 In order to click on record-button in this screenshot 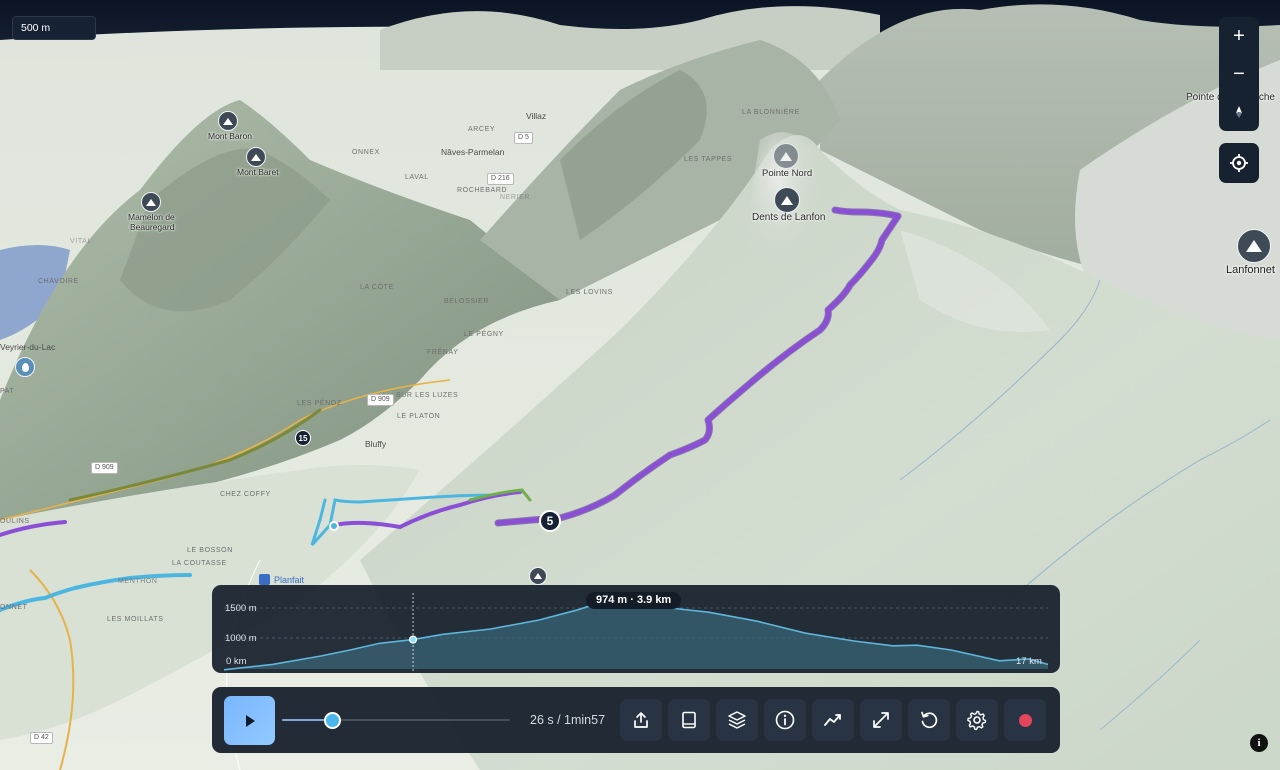, I will do `click(1025, 720)`.